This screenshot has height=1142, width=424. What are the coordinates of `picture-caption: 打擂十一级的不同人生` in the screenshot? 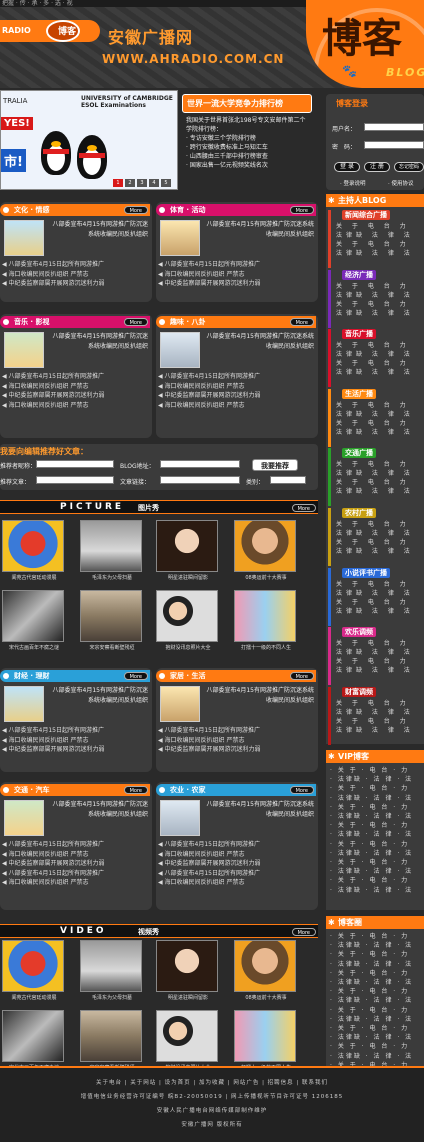 It's located at (266, 647).